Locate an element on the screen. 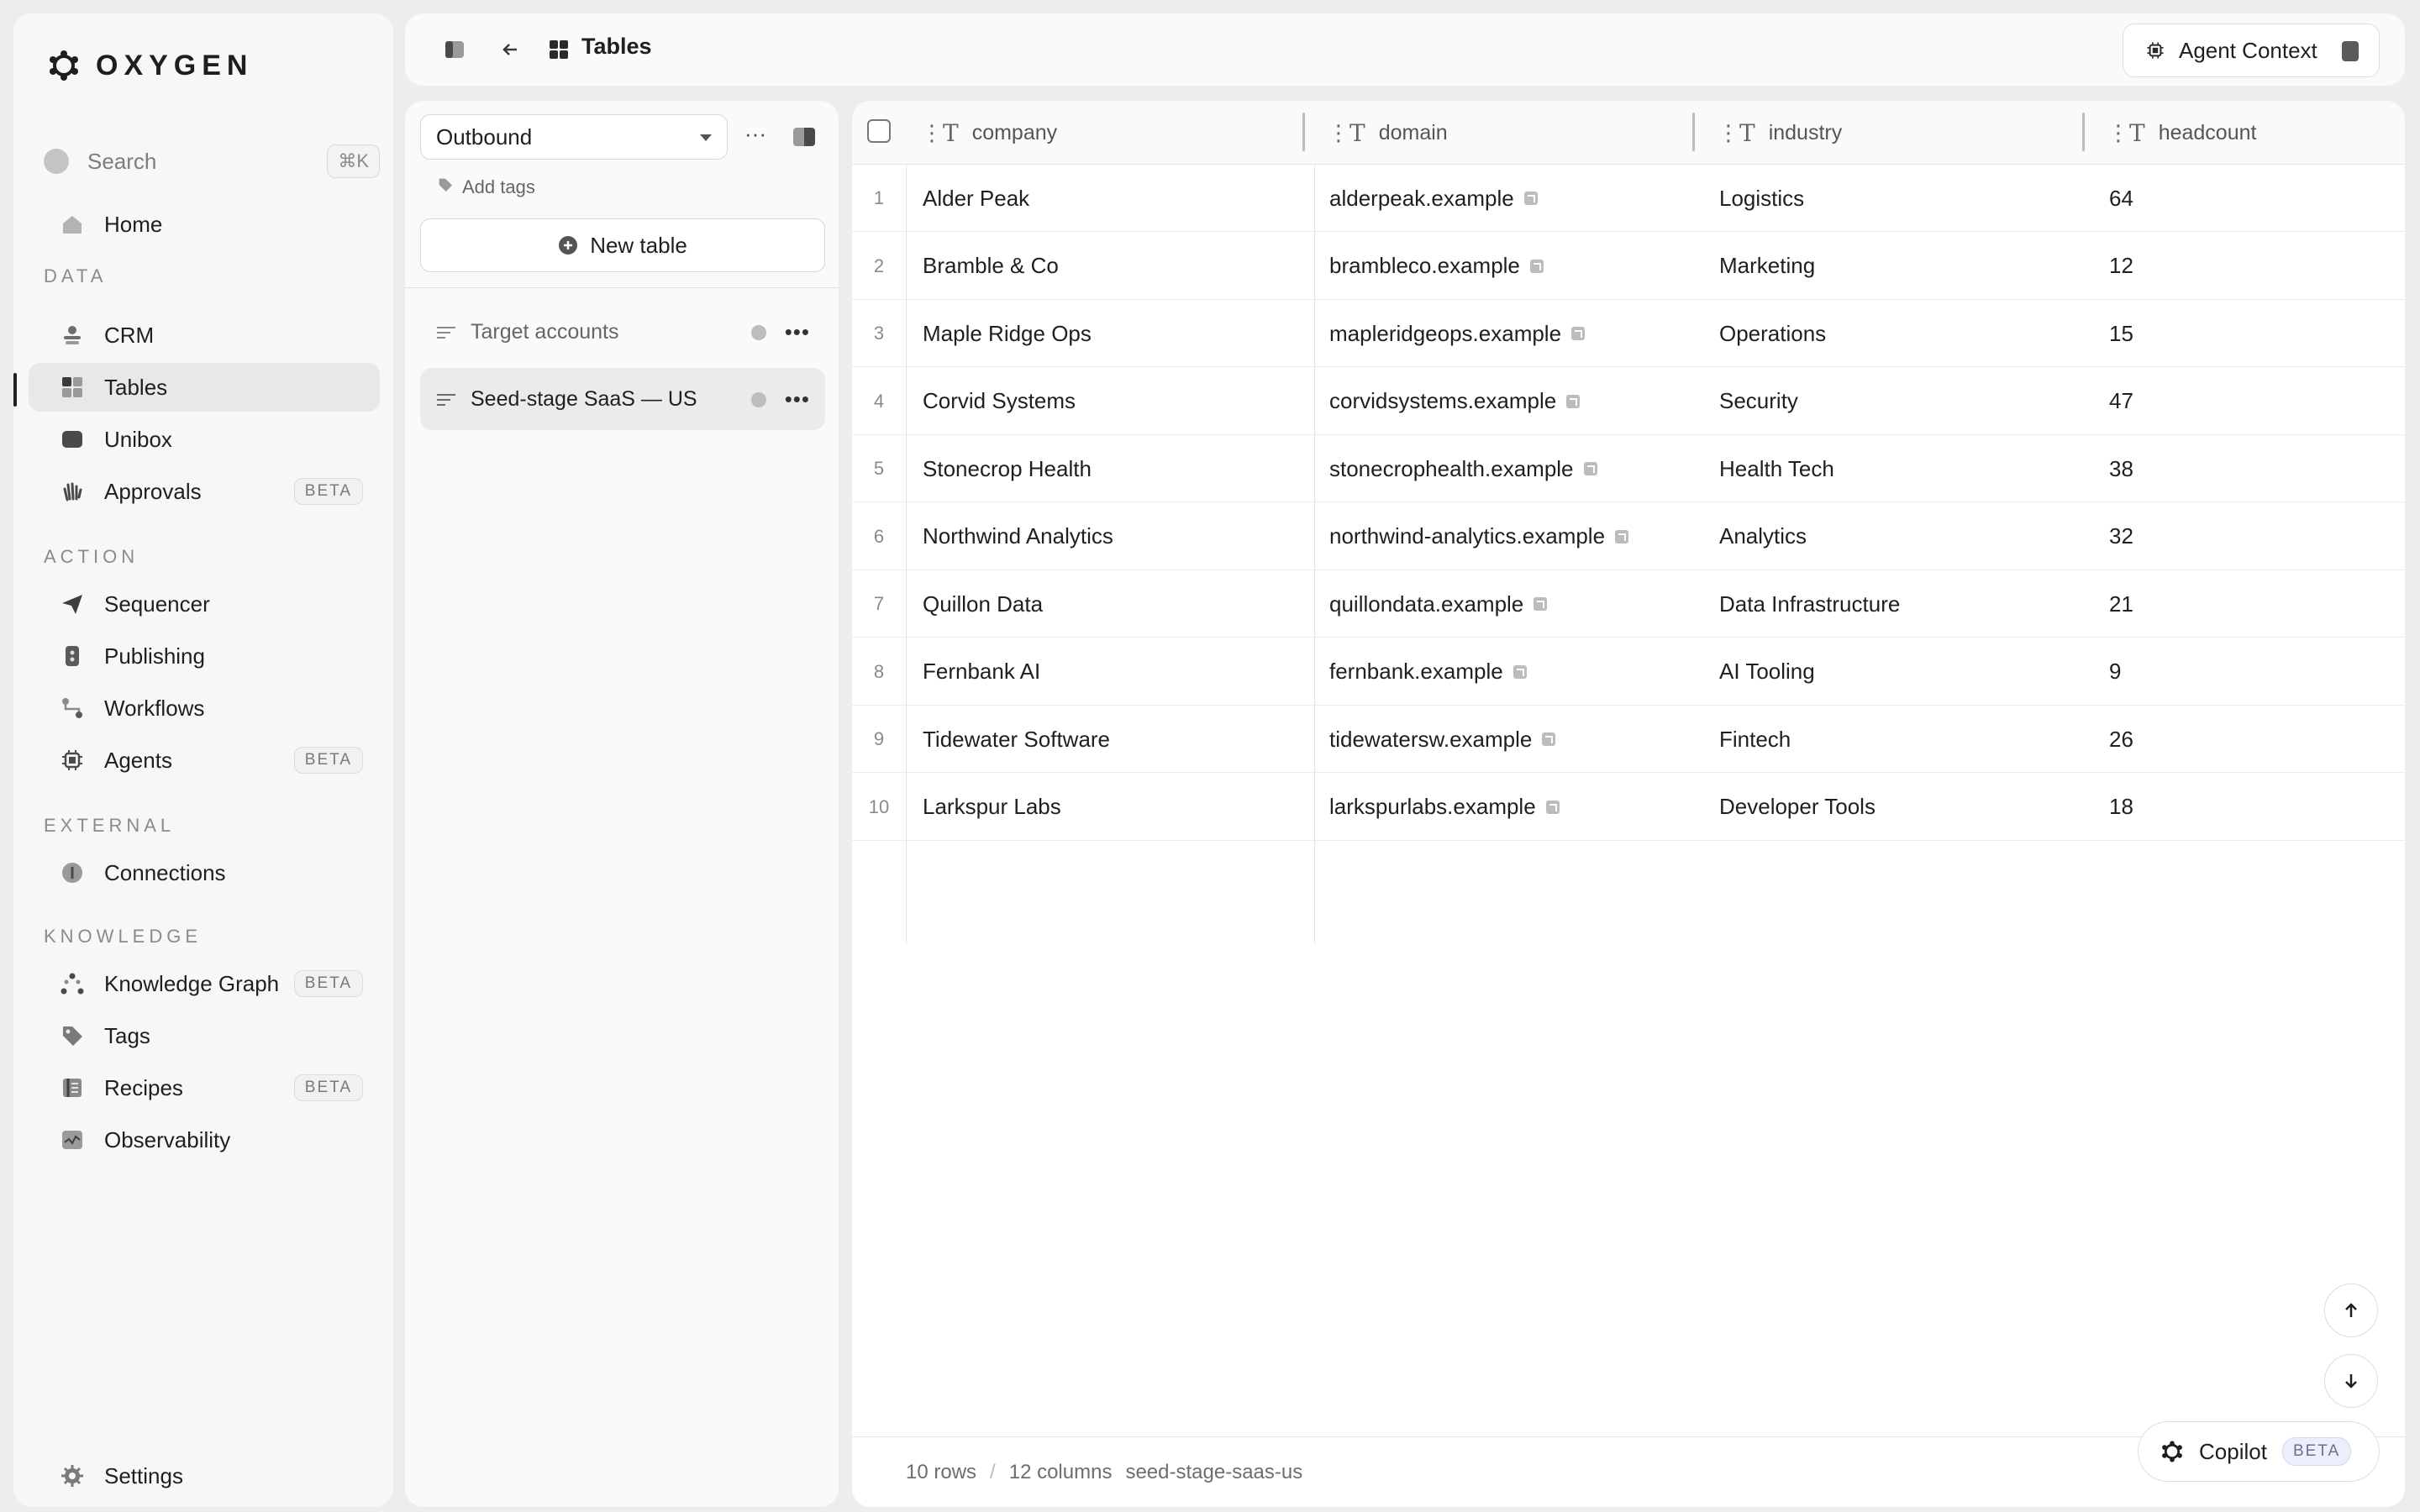 Image resolution: width=2420 pixels, height=1512 pixels. sidebar-item-tables: Tables is located at coordinates (204, 387).